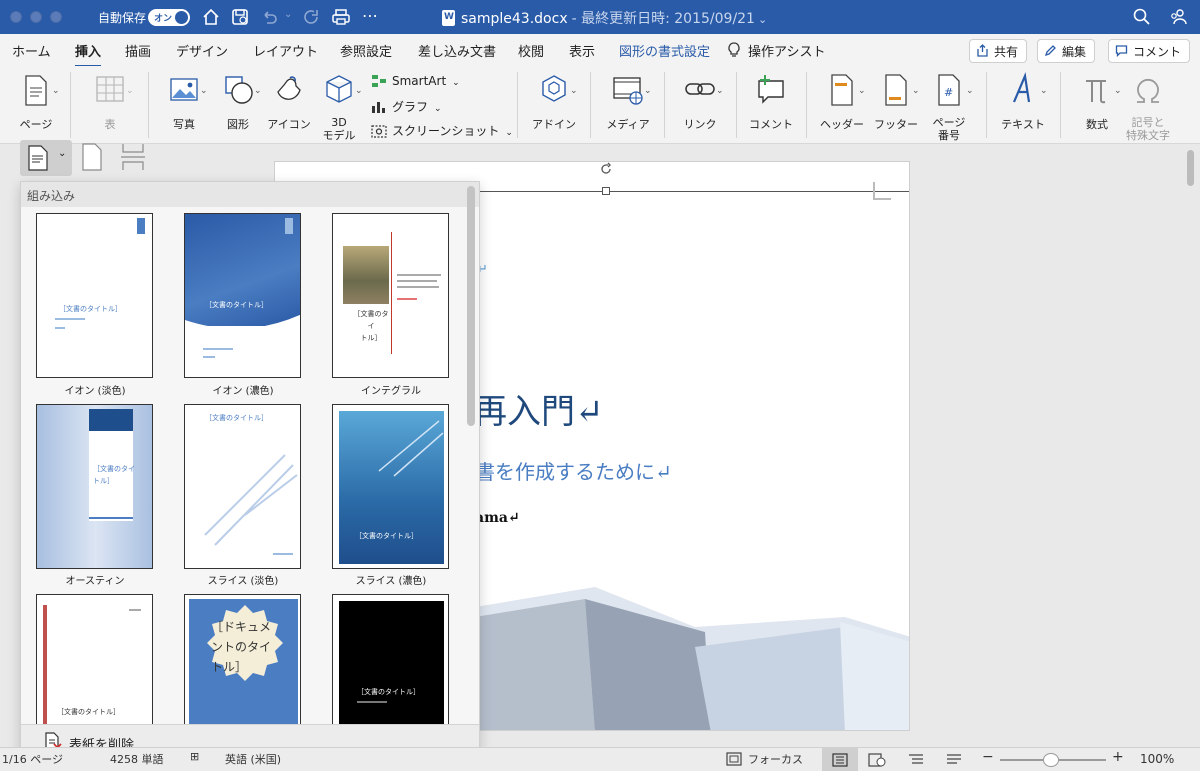 The width and height of the screenshot is (1200, 771). Describe the element at coordinates (438, 109) in the screenshot. I see `chart-chevron-icon: ⌄` at that location.